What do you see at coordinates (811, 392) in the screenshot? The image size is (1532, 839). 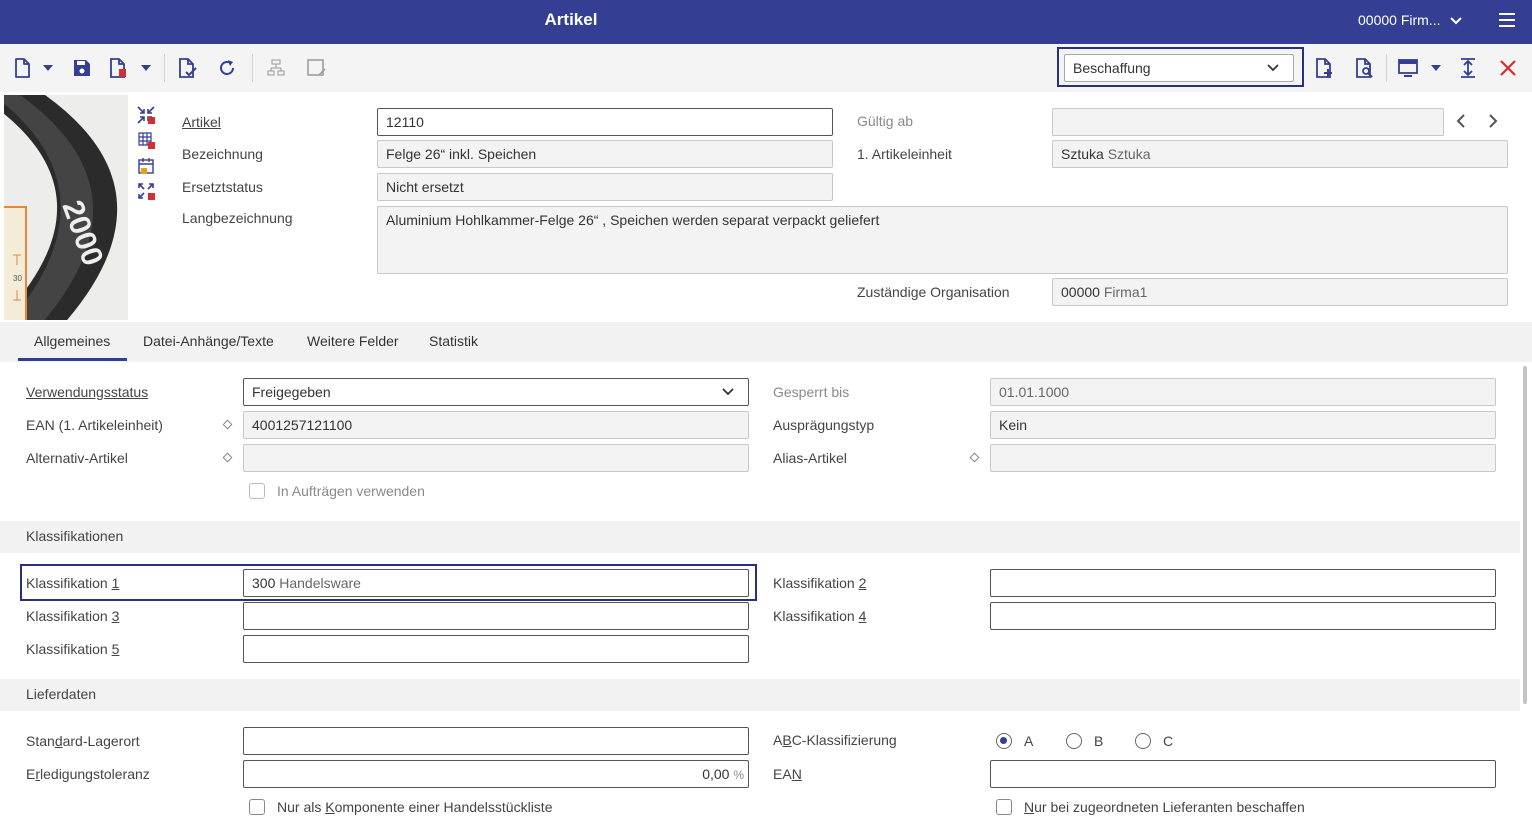 I see `gesperrt-label: Gesperrt bis` at bounding box center [811, 392].